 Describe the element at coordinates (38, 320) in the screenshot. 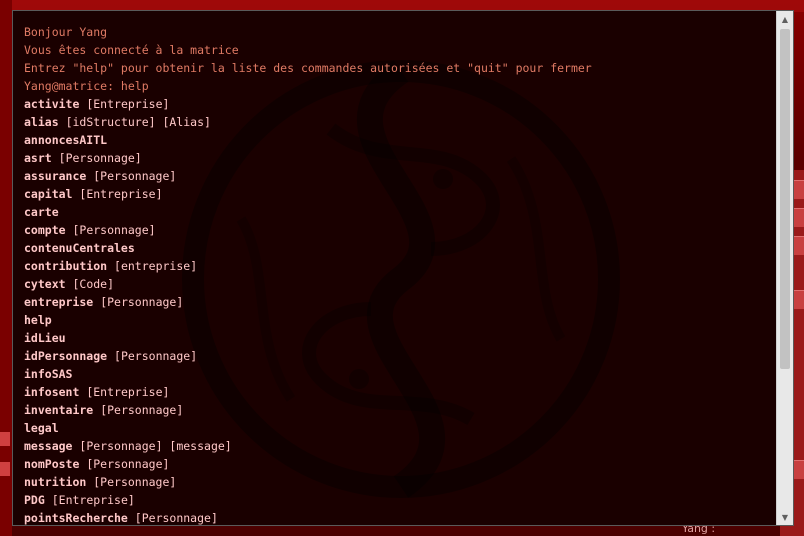

I see `command-name: help` at that location.